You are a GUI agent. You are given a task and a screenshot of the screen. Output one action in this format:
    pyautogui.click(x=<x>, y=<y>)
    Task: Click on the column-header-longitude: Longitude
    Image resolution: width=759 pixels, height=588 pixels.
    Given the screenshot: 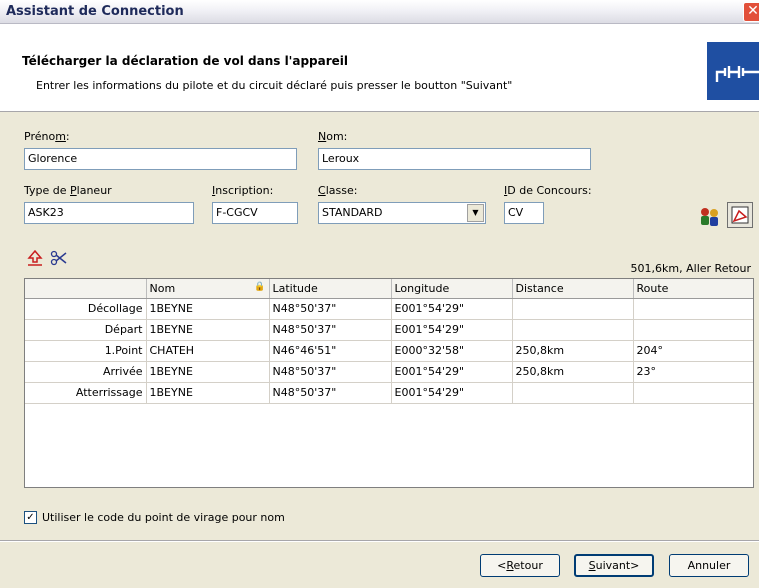 What is the action you would take?
    pyautogui.click(x=452, y=289)
    